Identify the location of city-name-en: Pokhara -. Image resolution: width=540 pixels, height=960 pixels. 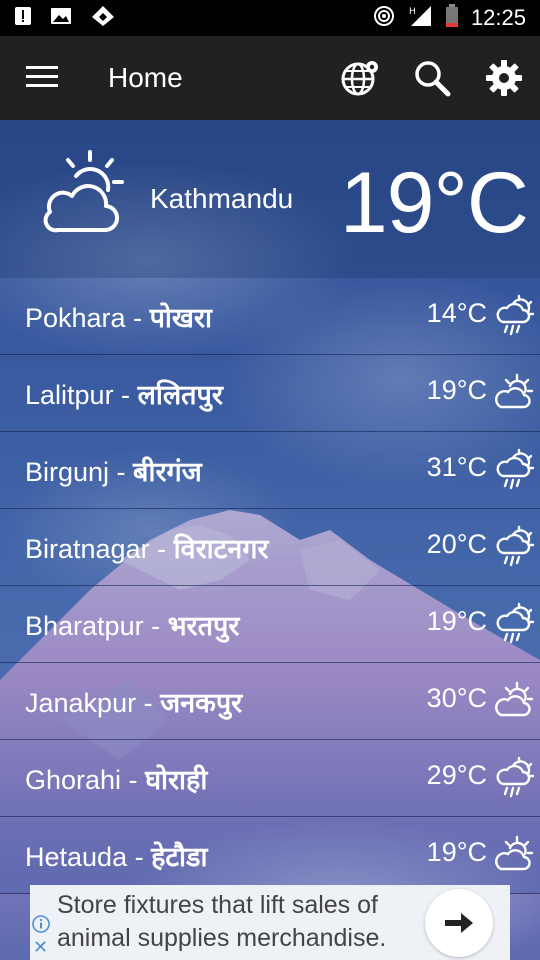
(87, 318).